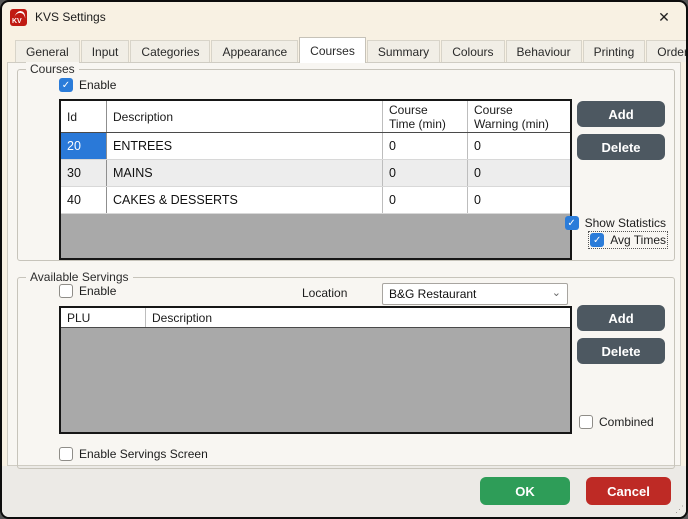 Image resolution: width=688 pixels, height=519 pixels. I want to click on servings-table-header-row: PLU Description, so click(315, 318).